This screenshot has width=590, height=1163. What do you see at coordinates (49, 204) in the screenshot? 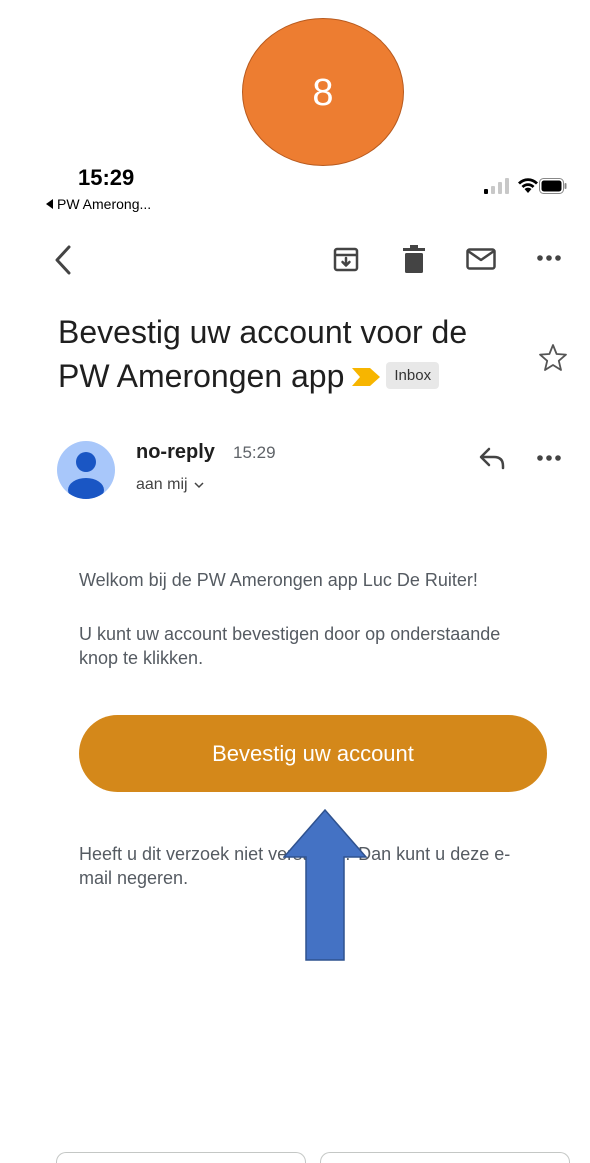
I see `back-triangle-icon` at bounding box center [49, 204].